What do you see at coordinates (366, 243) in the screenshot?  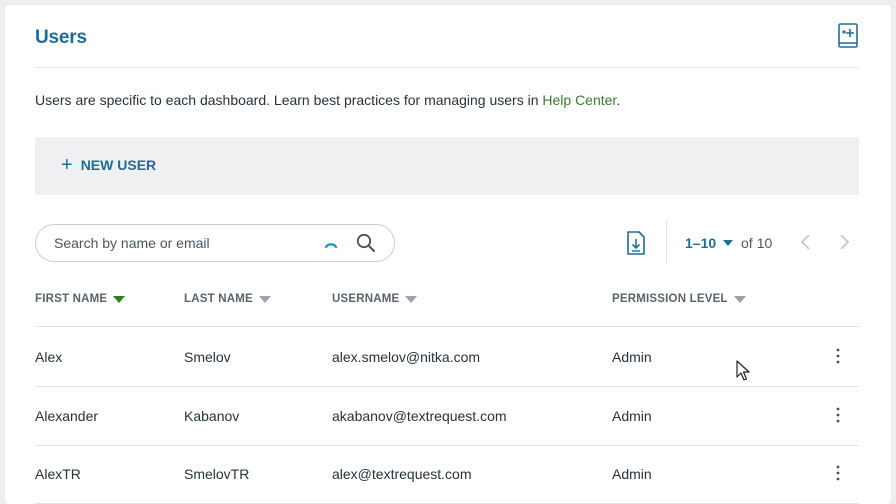 I see `search-icon` at bounding box center [366, 243].